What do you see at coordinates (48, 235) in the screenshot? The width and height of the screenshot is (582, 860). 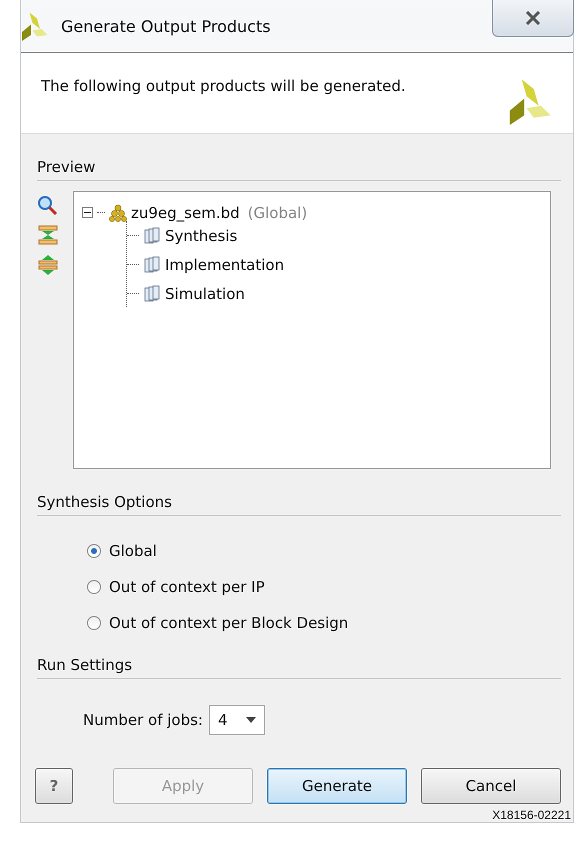 I see `collapse-all-icon` at bounding box center [48, 235].